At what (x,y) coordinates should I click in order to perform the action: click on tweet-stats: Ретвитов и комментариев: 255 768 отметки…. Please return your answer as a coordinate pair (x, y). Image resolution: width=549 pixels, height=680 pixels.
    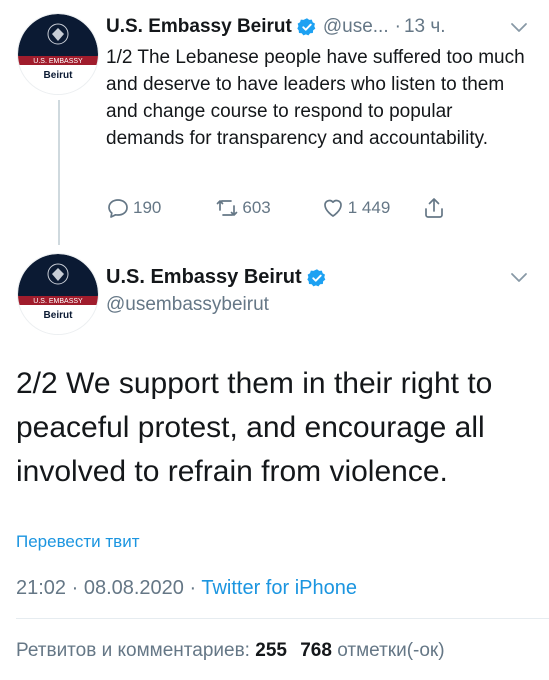
    Looking at the image, I should click on (230, 651).